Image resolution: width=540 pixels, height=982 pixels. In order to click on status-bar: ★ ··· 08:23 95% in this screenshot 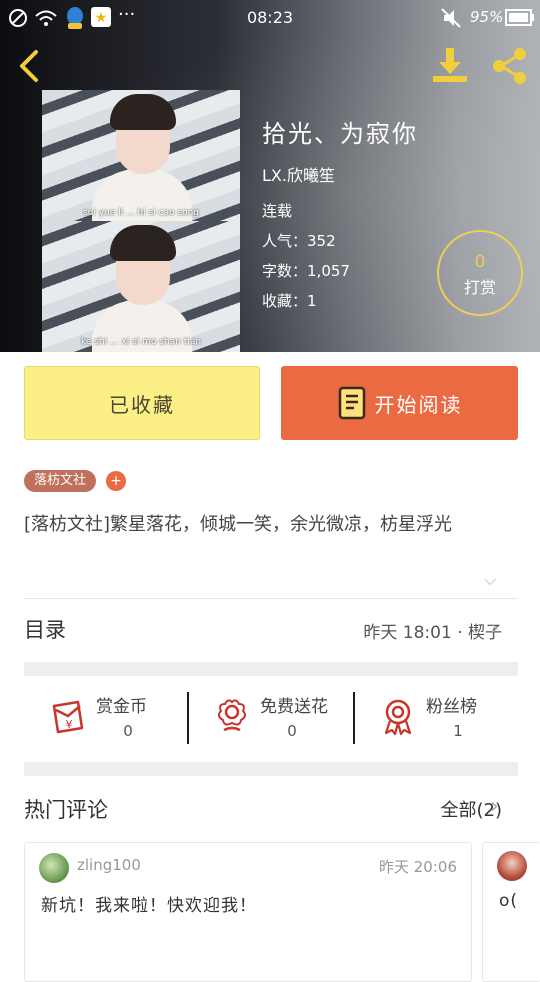, I will do `click(270, 18)`.